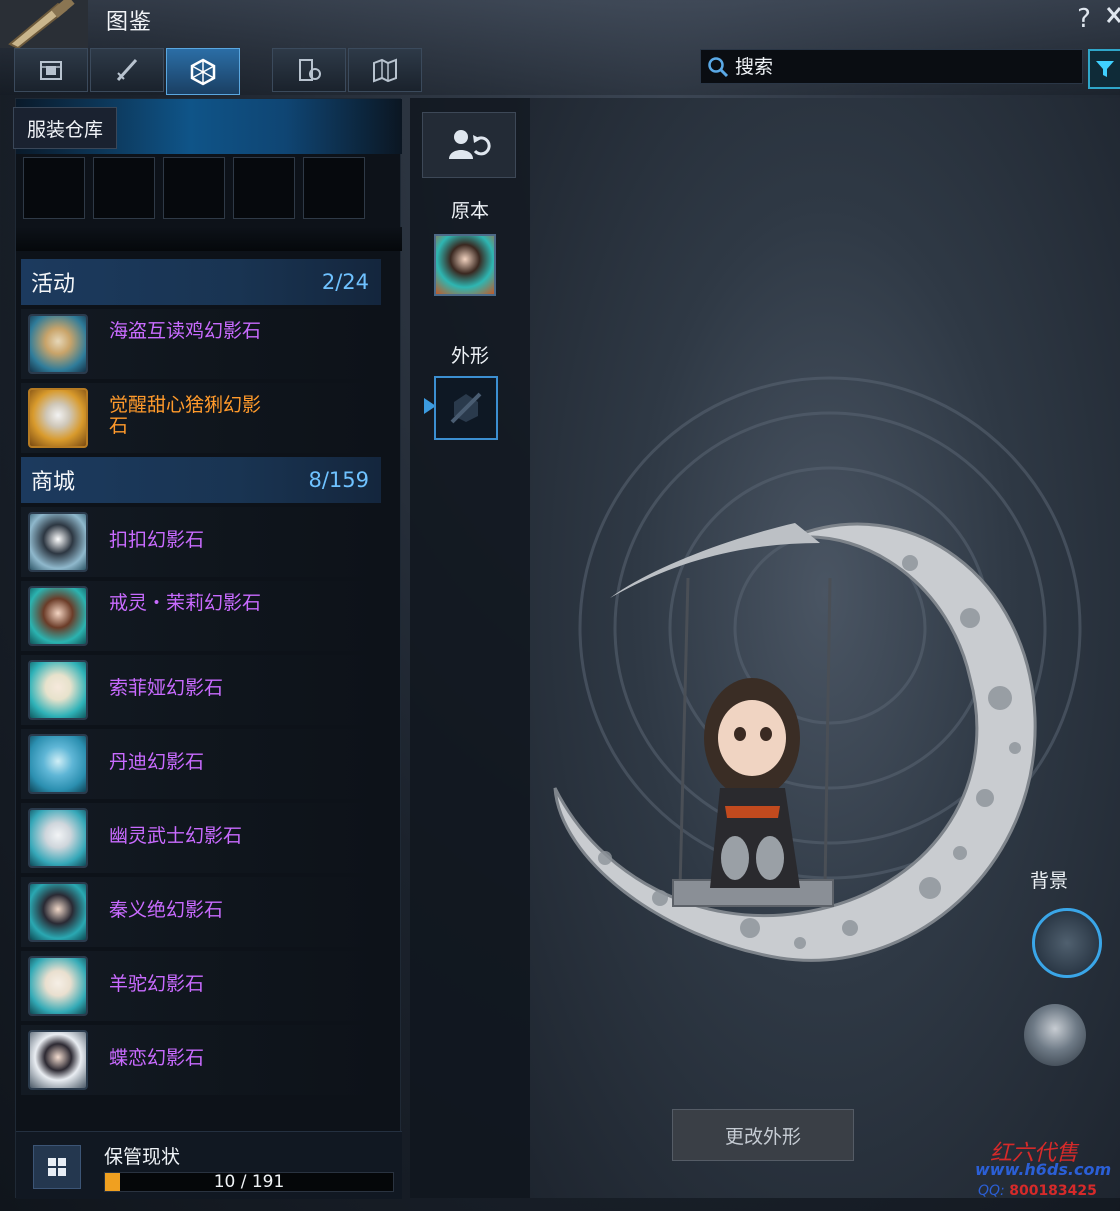  Describe the element at coordinates (166, 688) in the screenshot. I see `item-name: 索菲娅幻影石` at that location.